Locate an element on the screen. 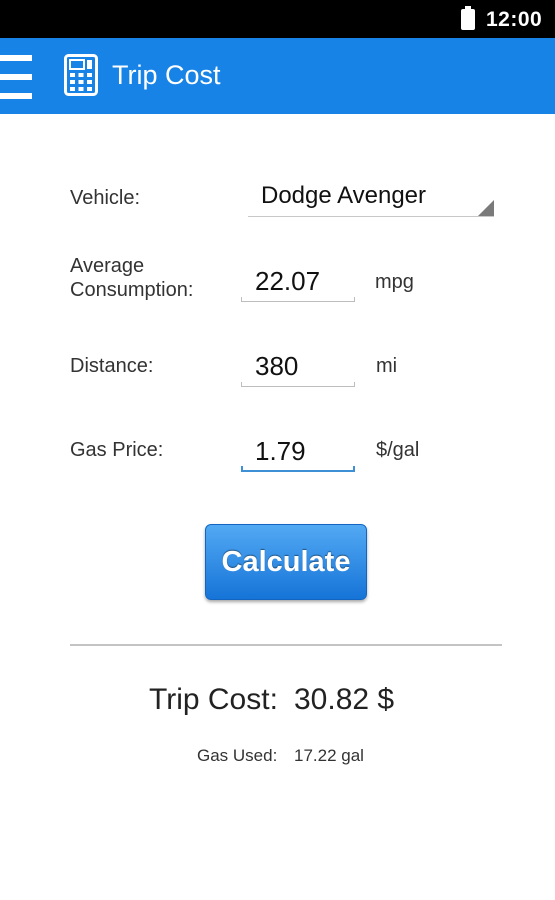 The height and width of the screenshot is (900, 555). gas-price-field: 1.79 is located at coordinates (298, 450).